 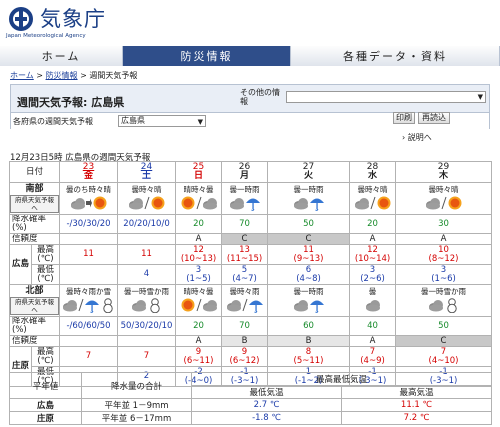 What do you see at coordinates (245, 239) in the screenshot?
I see `reliability-value: C` at bounding box center [245, 239].